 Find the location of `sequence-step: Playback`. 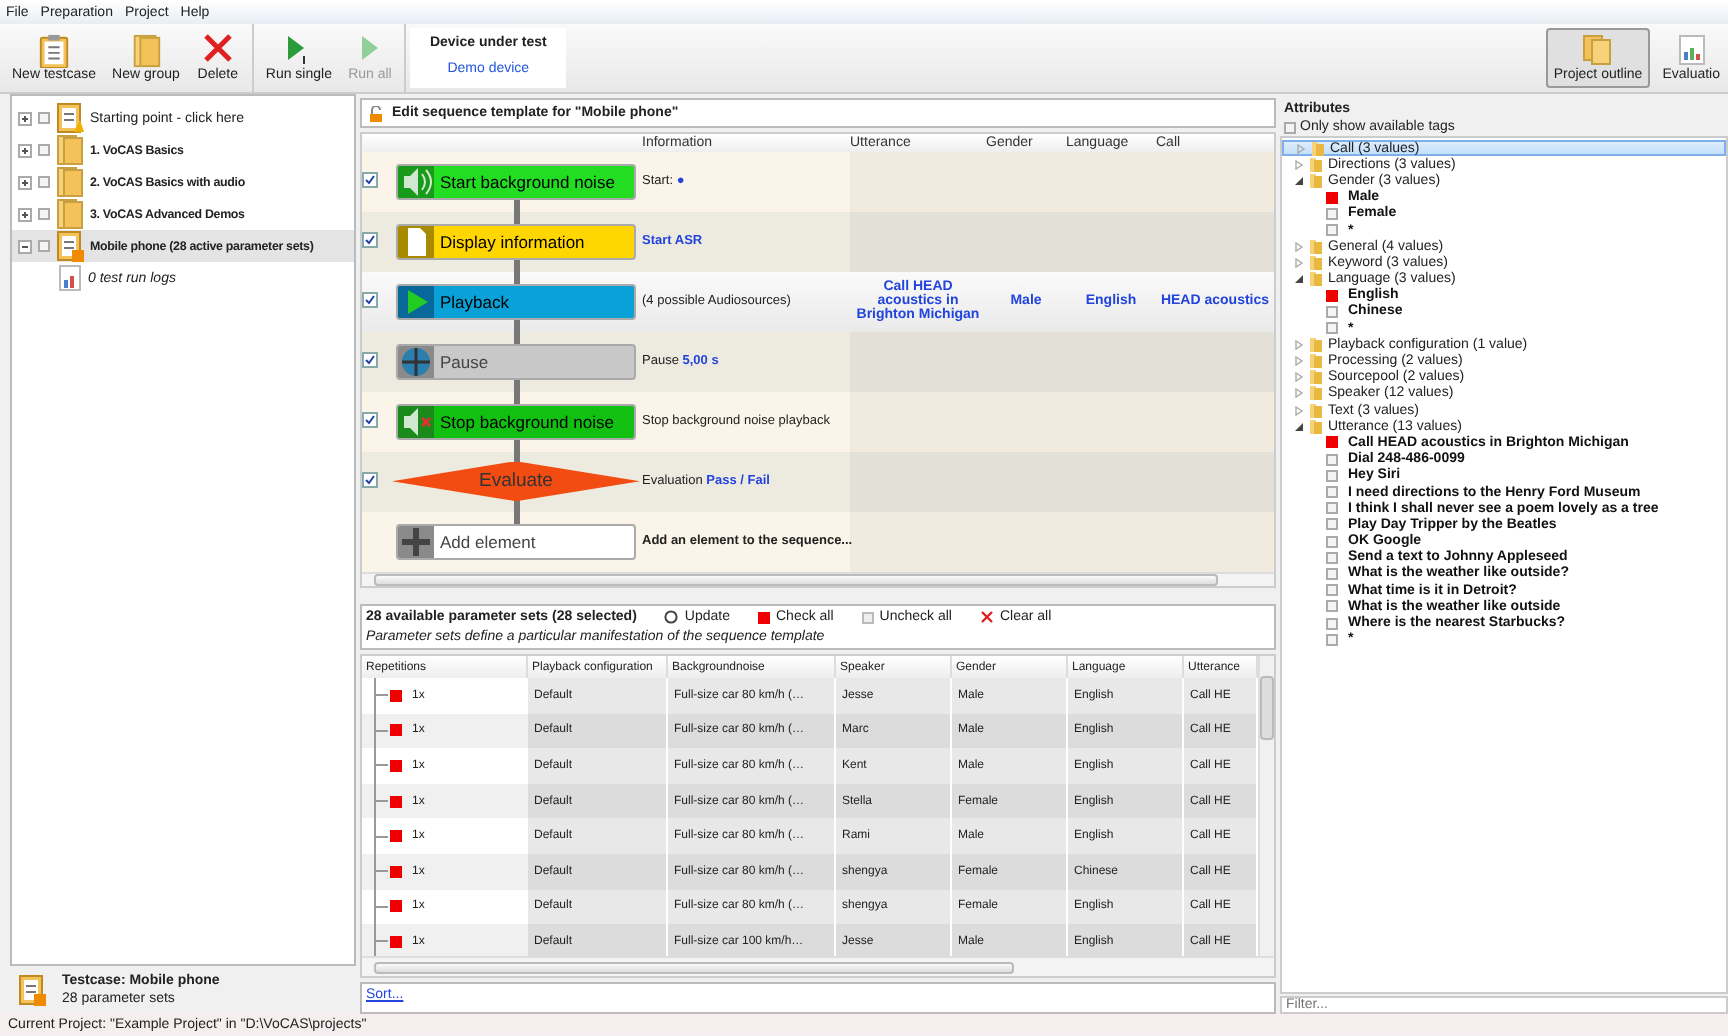

sequence-step: Playback is located at coordinates (516, 301).